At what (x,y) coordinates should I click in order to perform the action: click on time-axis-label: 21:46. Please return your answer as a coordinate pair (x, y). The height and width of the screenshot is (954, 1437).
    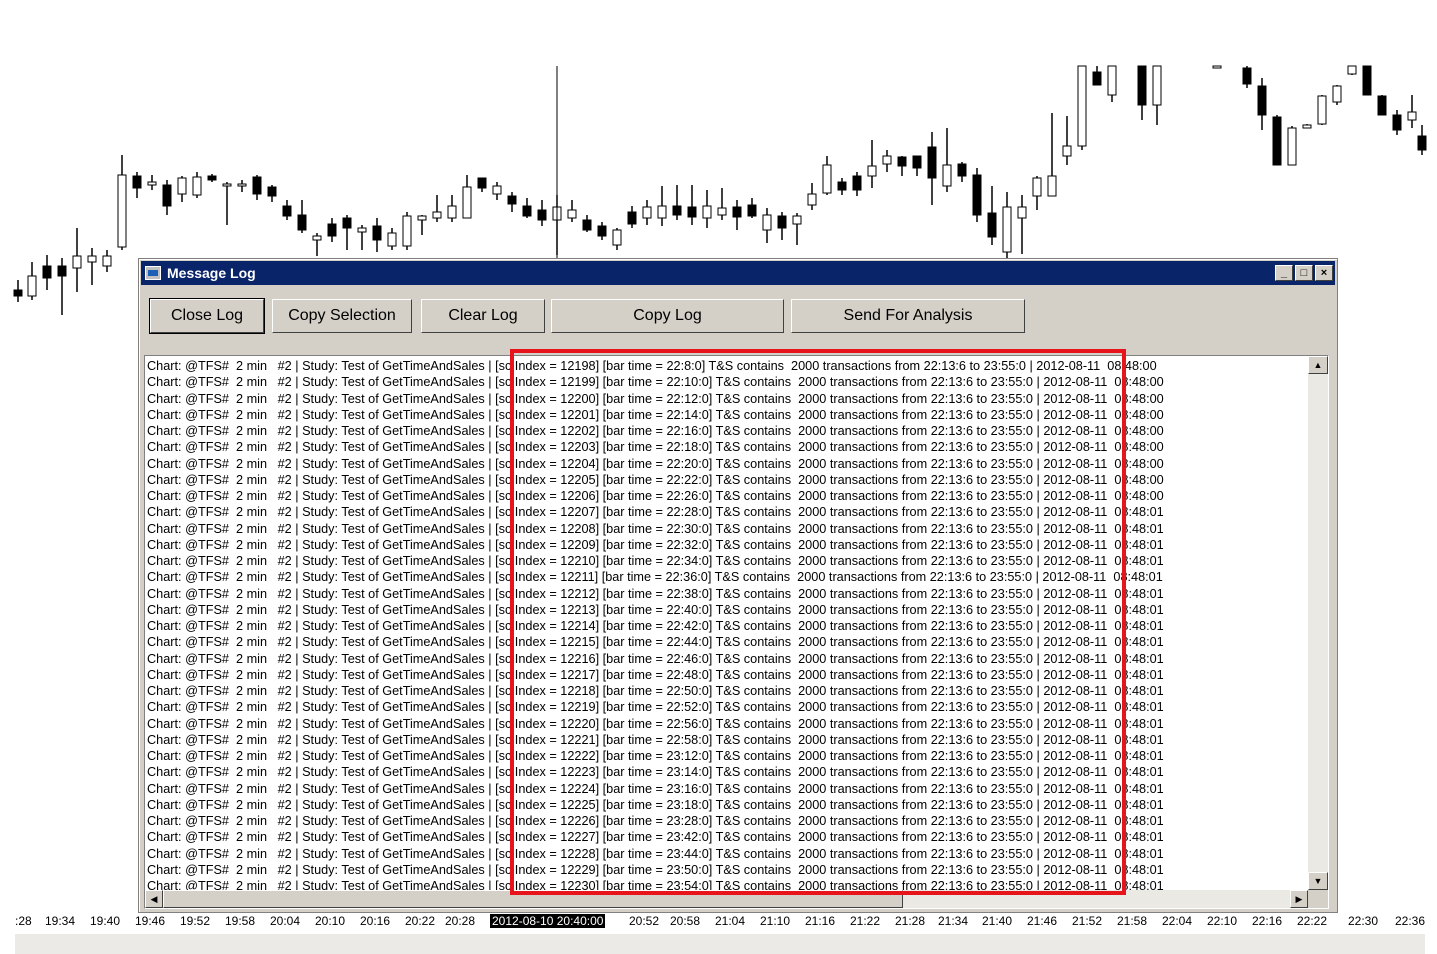
    Looking at the image, I should click on (1042, 921).